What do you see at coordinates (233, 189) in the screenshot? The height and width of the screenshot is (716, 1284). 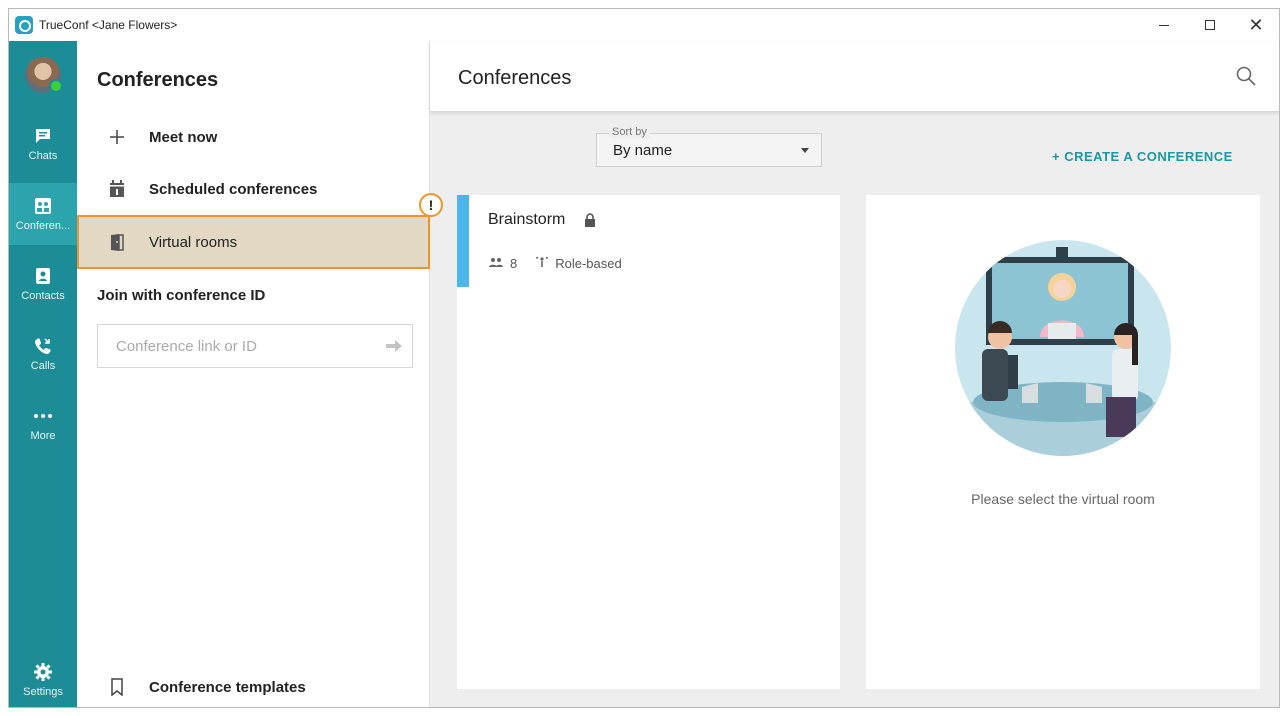 I see `menu-item-label: Scheduled conferences` at bounding box center [233, 189].